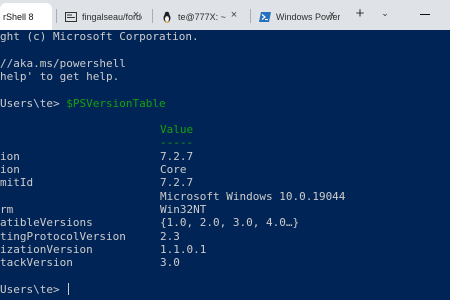 Image resolution: width=450 pixels, height=300 pixels. Describe the element at coordinates (360, 14) in the screenshot. I see `new-tab-button: +` at that location.